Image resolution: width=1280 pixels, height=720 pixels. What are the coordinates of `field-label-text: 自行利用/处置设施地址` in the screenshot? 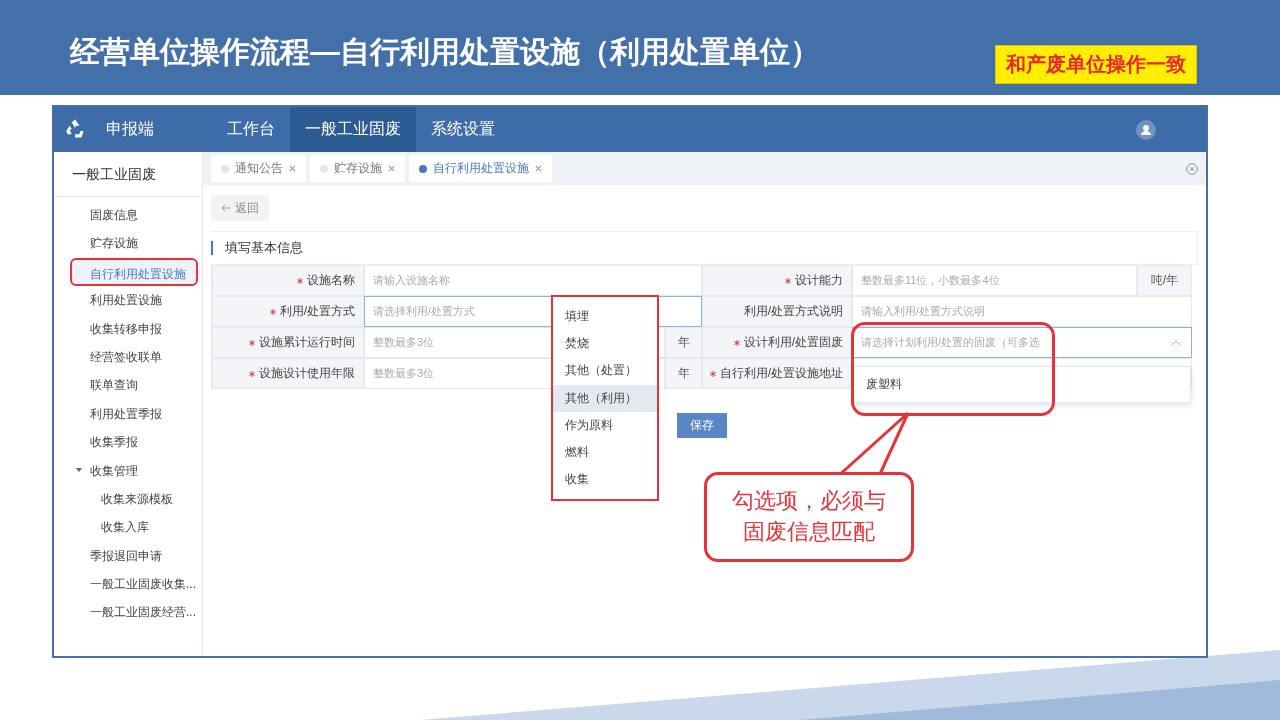 It's located at (781, 373).